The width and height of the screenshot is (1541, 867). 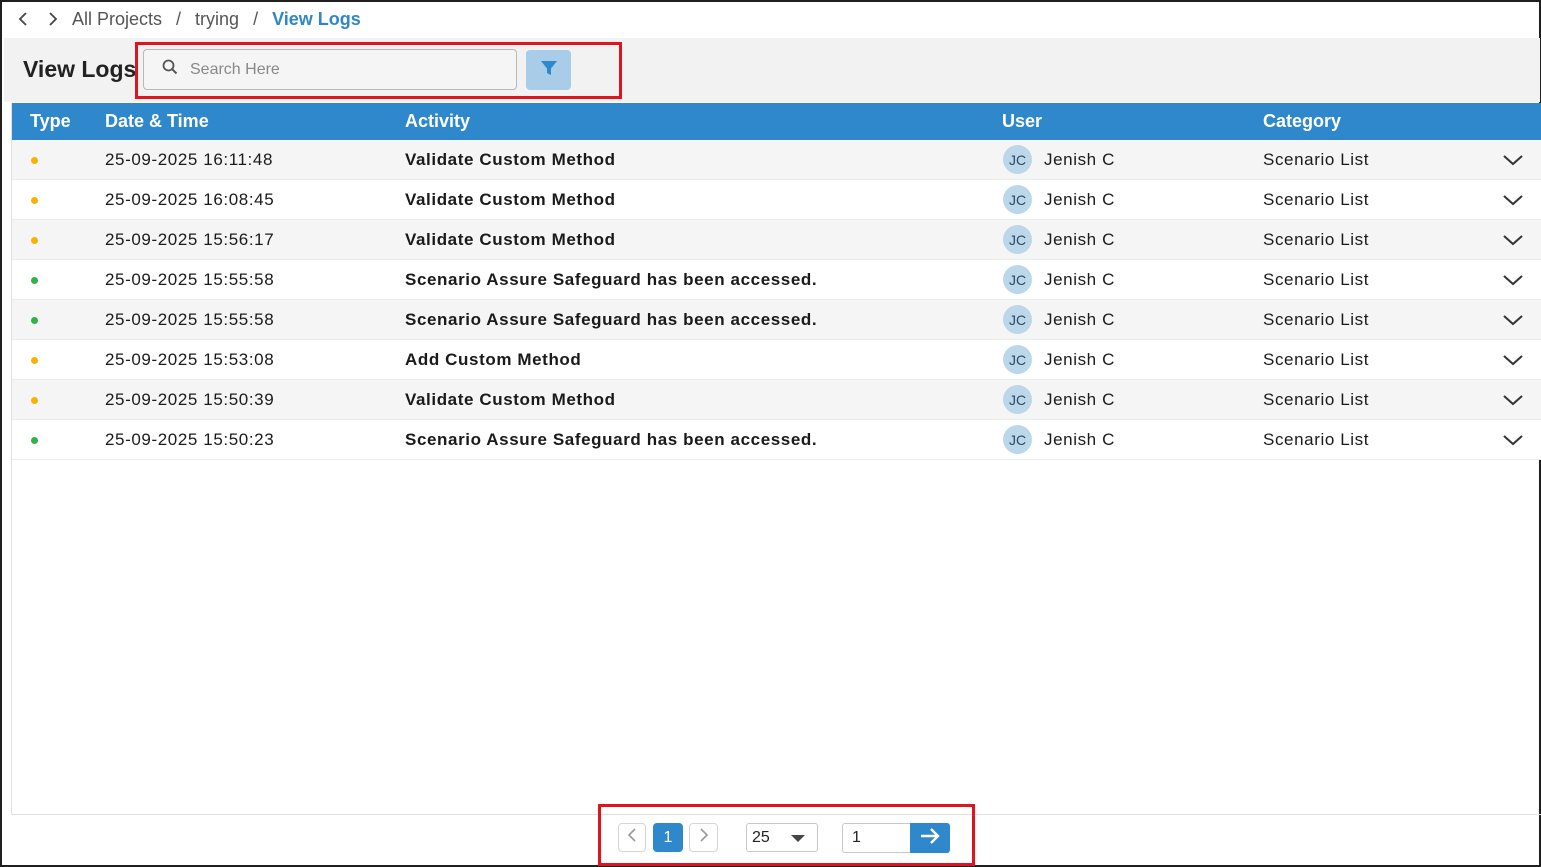 What do you see at coordinates (50, 121) in the screenshot?
I see `header-type: Type` at bounding box center [50, 121].